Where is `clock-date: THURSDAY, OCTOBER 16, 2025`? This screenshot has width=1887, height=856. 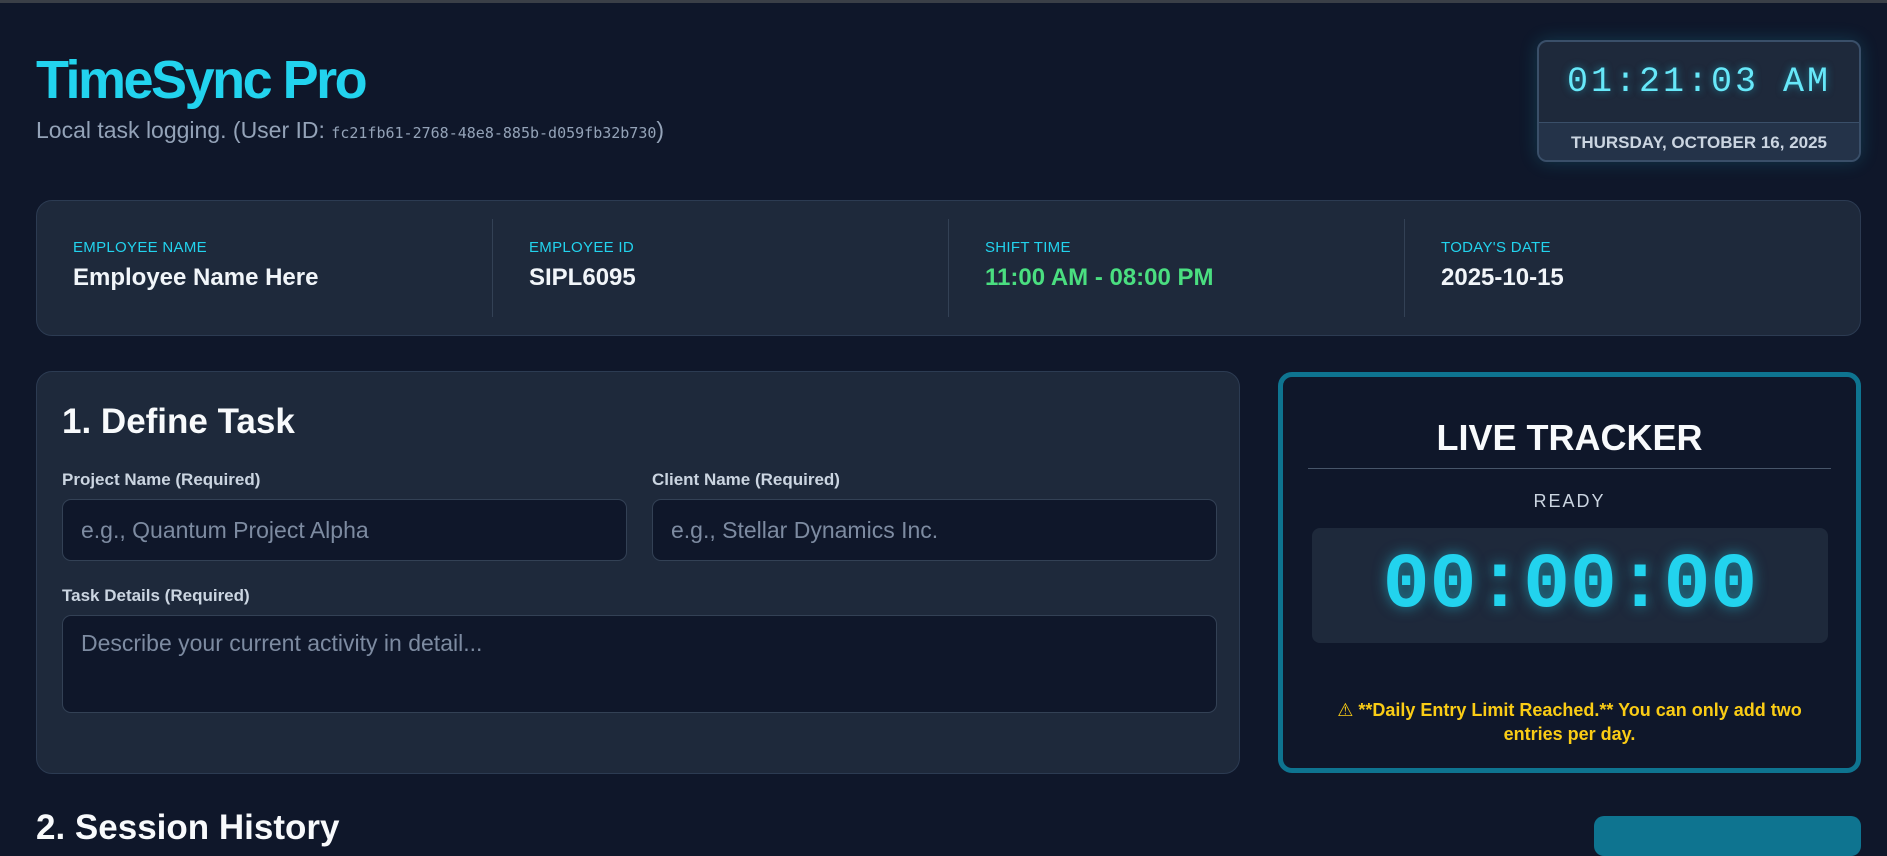
clock-date: THURSDAY, OCTOBER 16, 2025 is located at coordinates (1699, 141).